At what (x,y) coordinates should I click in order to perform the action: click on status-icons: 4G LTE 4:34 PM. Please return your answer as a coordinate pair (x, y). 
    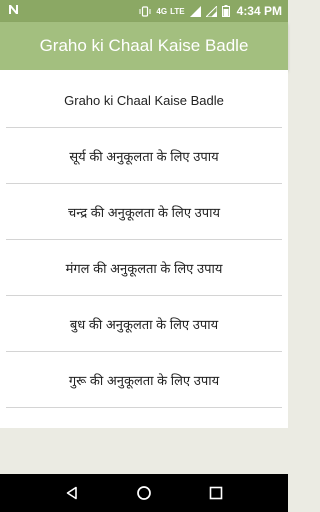
    Looking at the image, I should click on (210, 11).